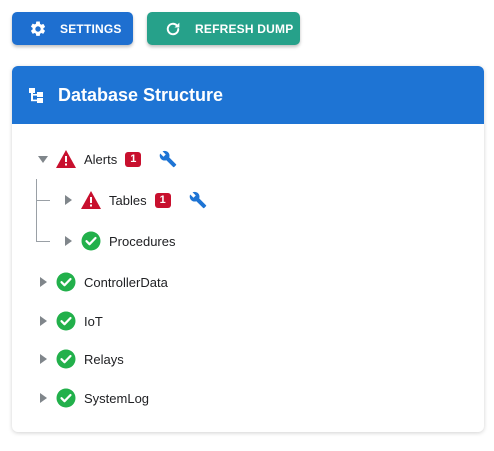  Describe the element at coordinates (141, 94) in the screenshot. I see `panel-title: Database Structure` at that location.